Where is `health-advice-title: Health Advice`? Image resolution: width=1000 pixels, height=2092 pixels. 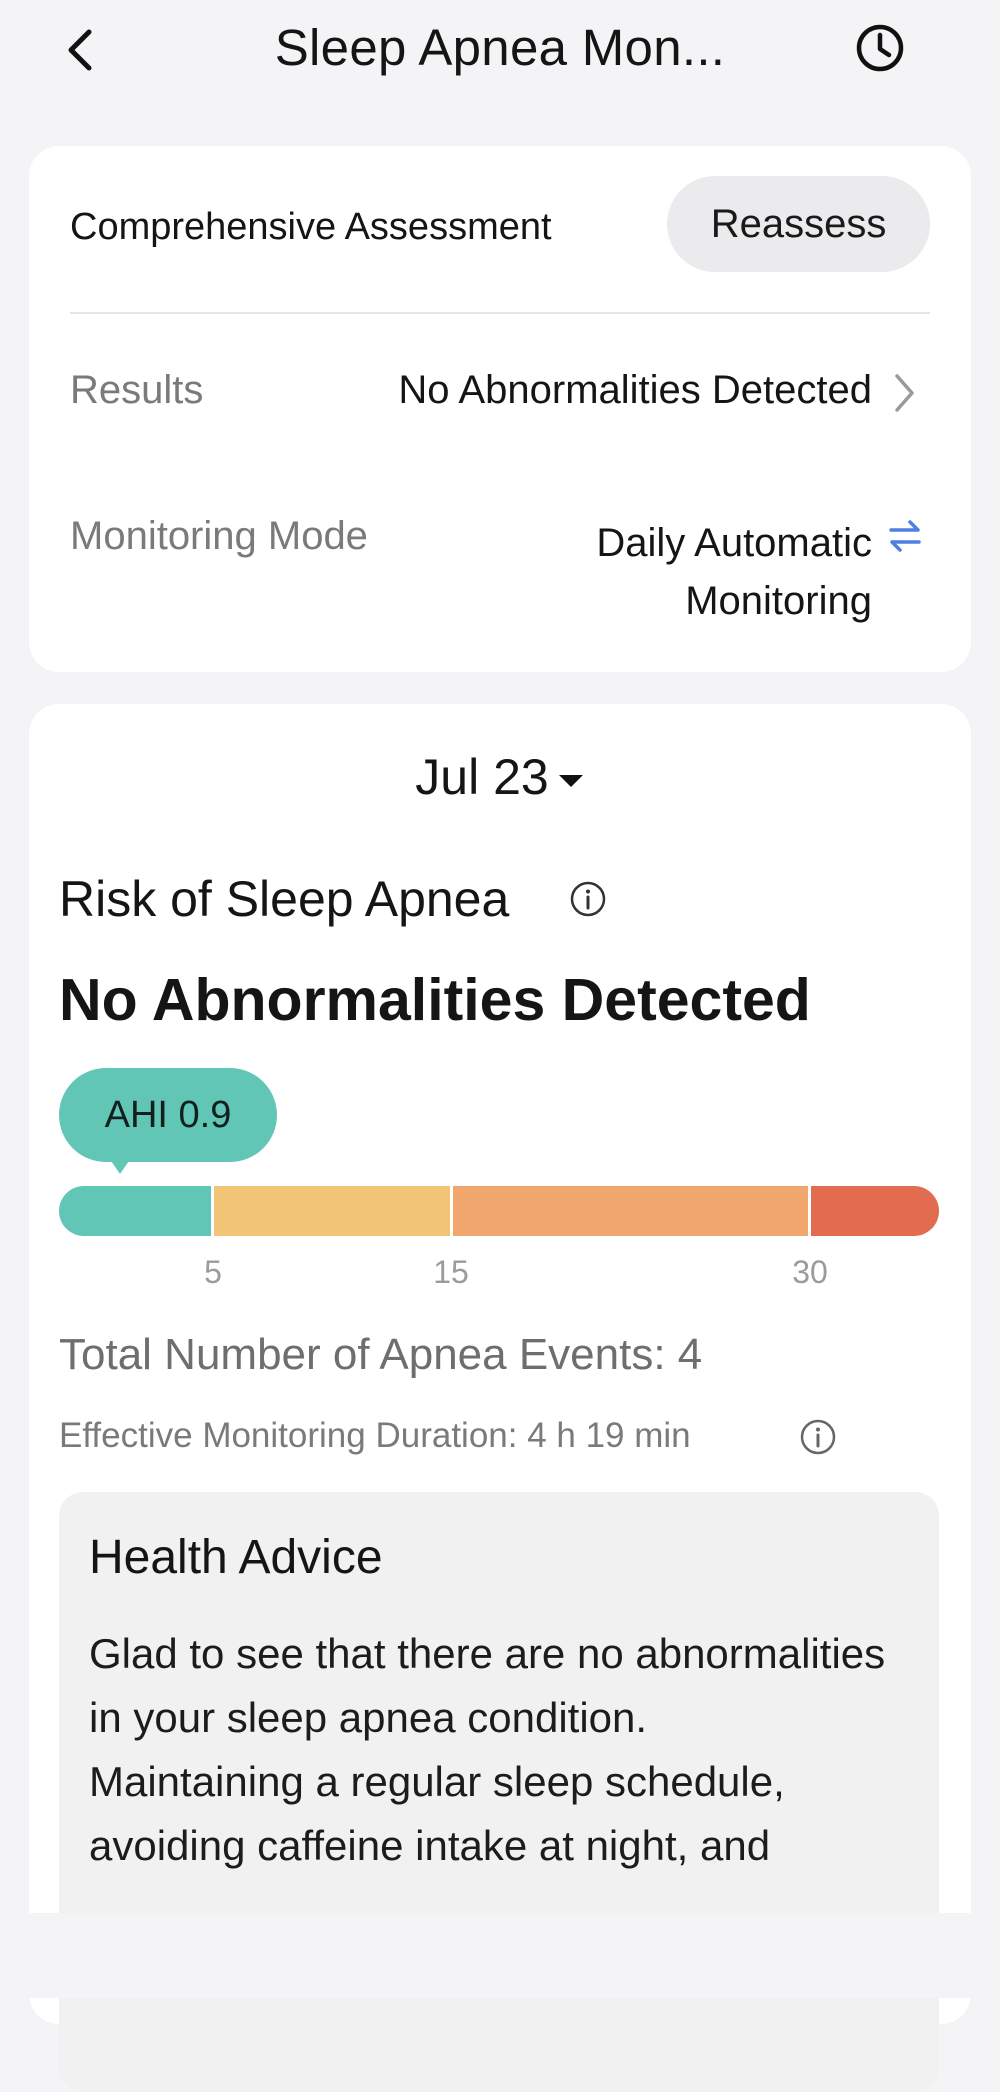
health-advice-title: Health Advice is located at coordinates (236, 1557).